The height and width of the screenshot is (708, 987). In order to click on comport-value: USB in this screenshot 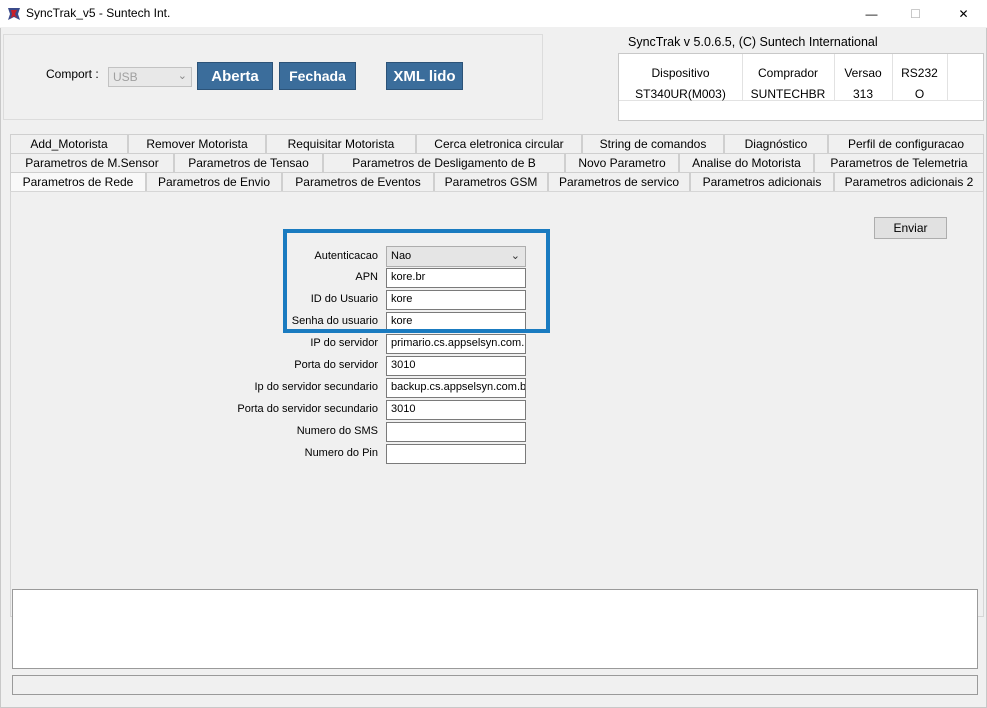, I will do `click(125, 77)`.